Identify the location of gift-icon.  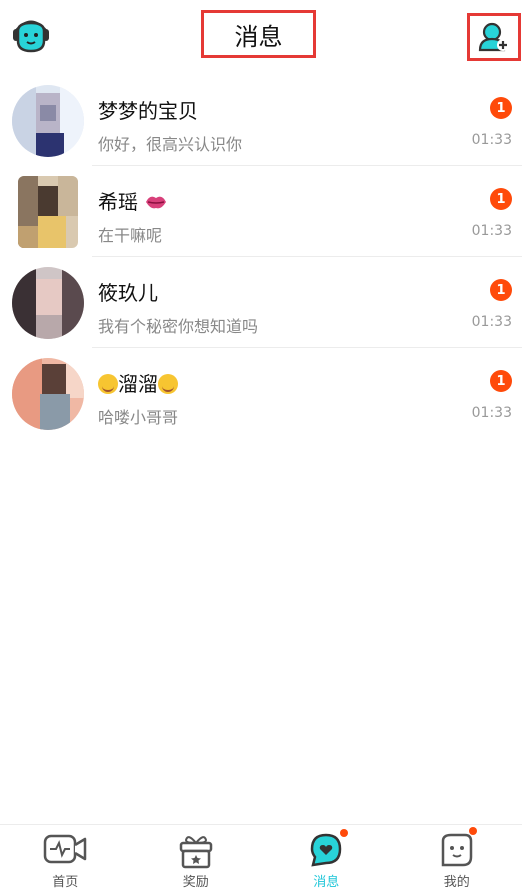
(196, 850).